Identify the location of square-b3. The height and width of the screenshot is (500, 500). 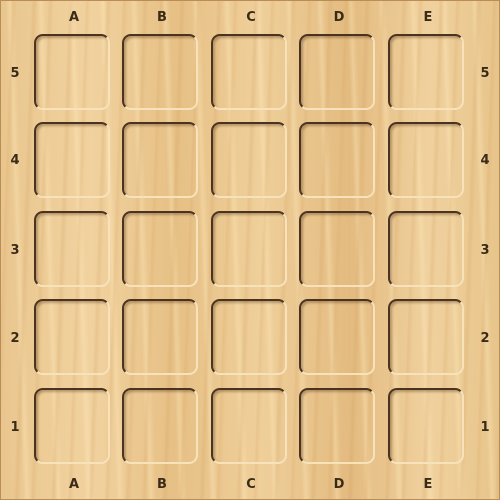
(160, 249).